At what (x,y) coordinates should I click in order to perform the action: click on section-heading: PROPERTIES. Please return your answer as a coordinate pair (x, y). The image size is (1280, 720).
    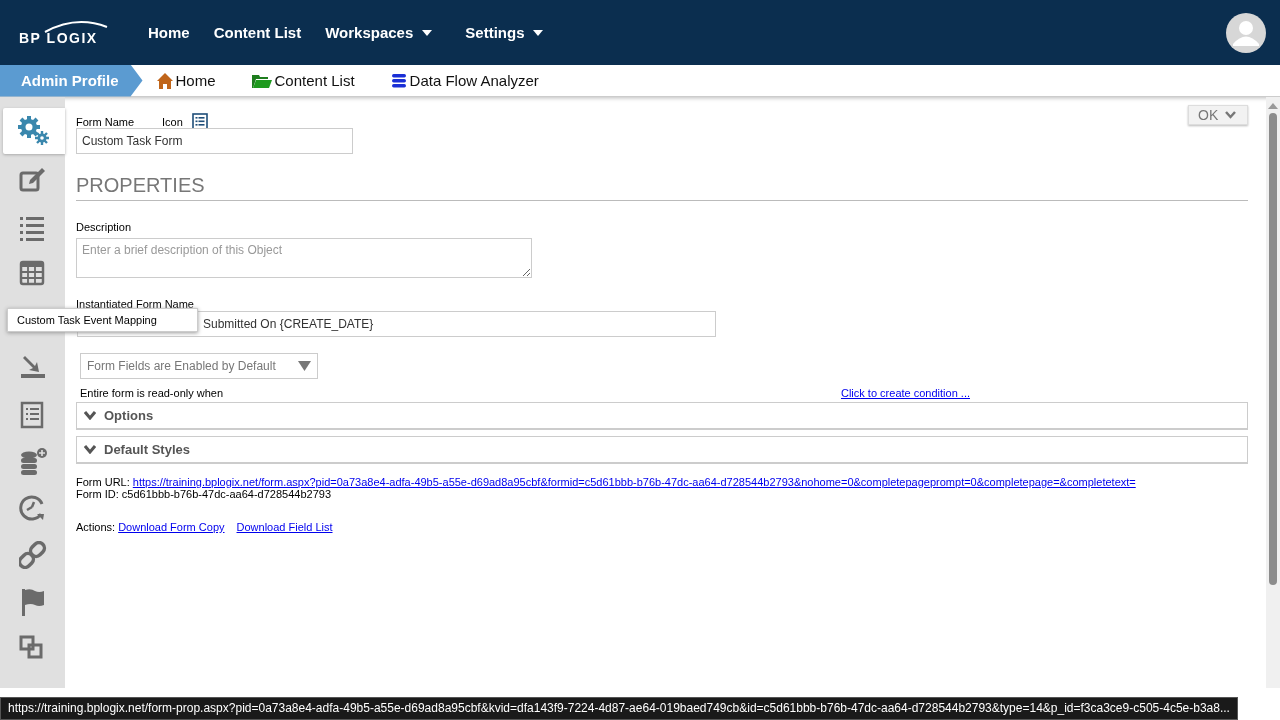
    Looking at the image, I should click on (662, 177).